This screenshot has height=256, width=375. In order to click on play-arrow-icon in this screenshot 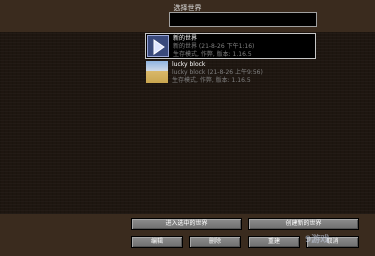, I will do `click(158, 46)`.